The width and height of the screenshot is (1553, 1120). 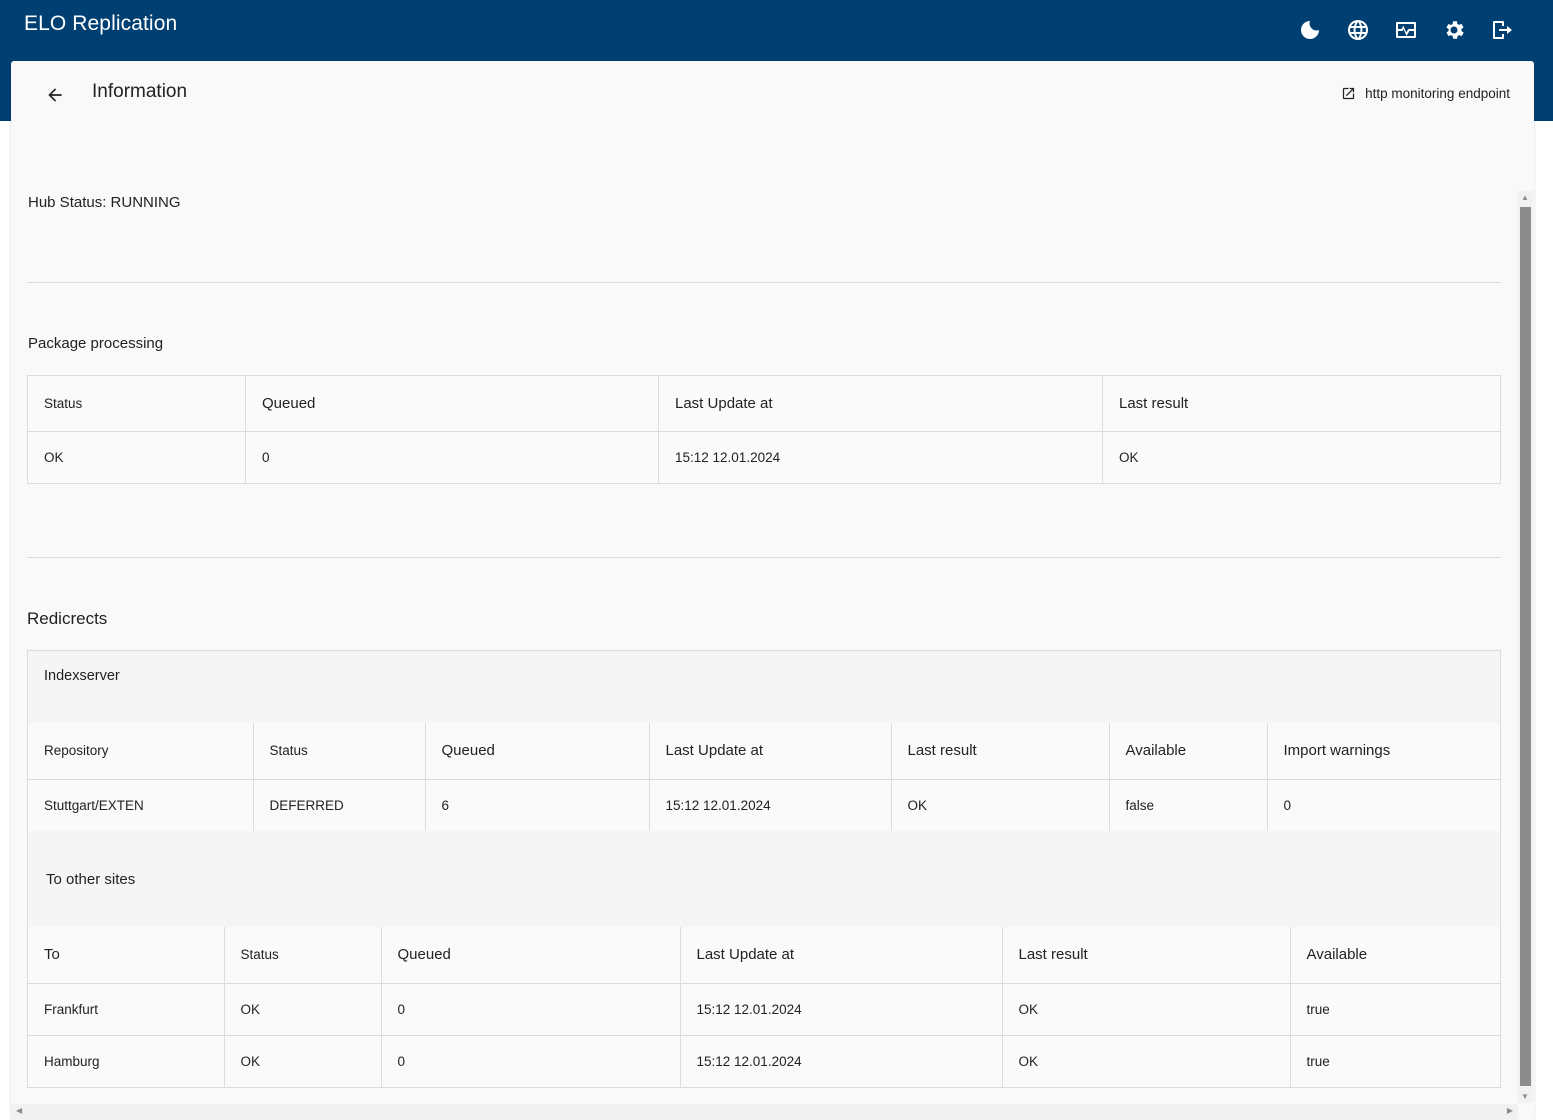 I want to click on monitoring-icon, so click(x=1406, y=30).